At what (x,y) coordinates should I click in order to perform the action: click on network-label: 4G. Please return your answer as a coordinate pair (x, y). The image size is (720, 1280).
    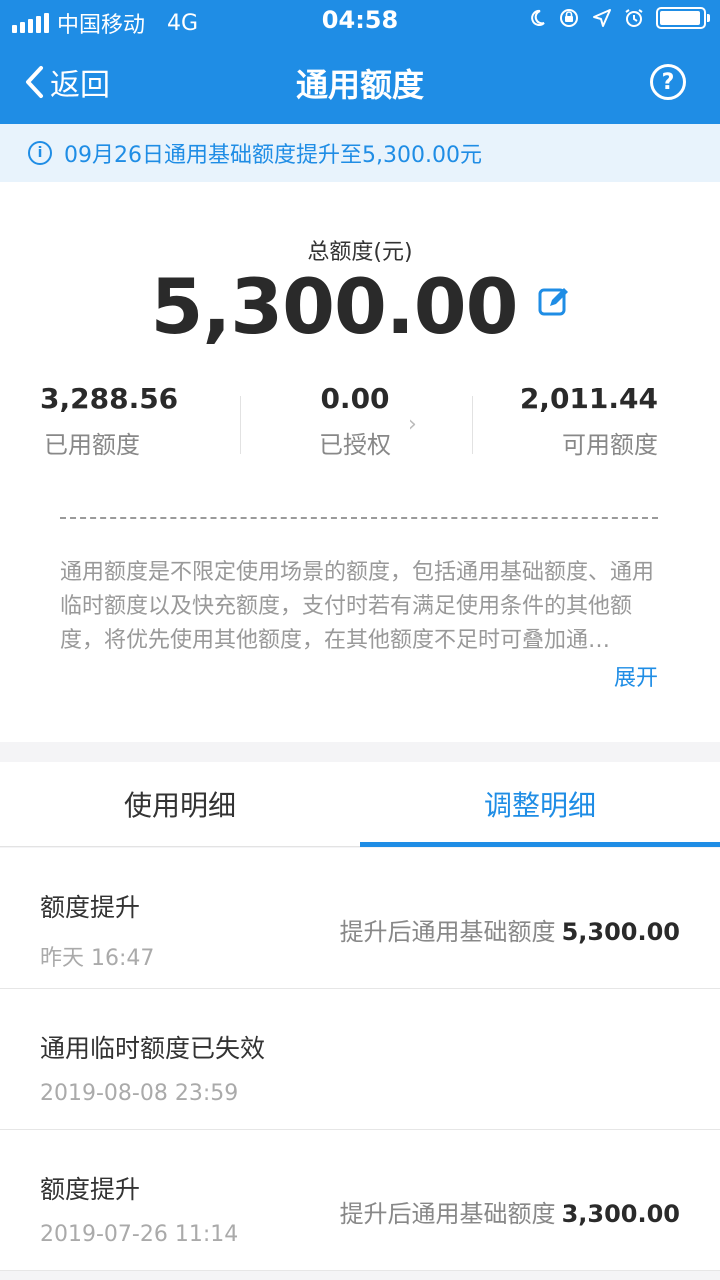
    Looking at the image, I should click on (183, 23).